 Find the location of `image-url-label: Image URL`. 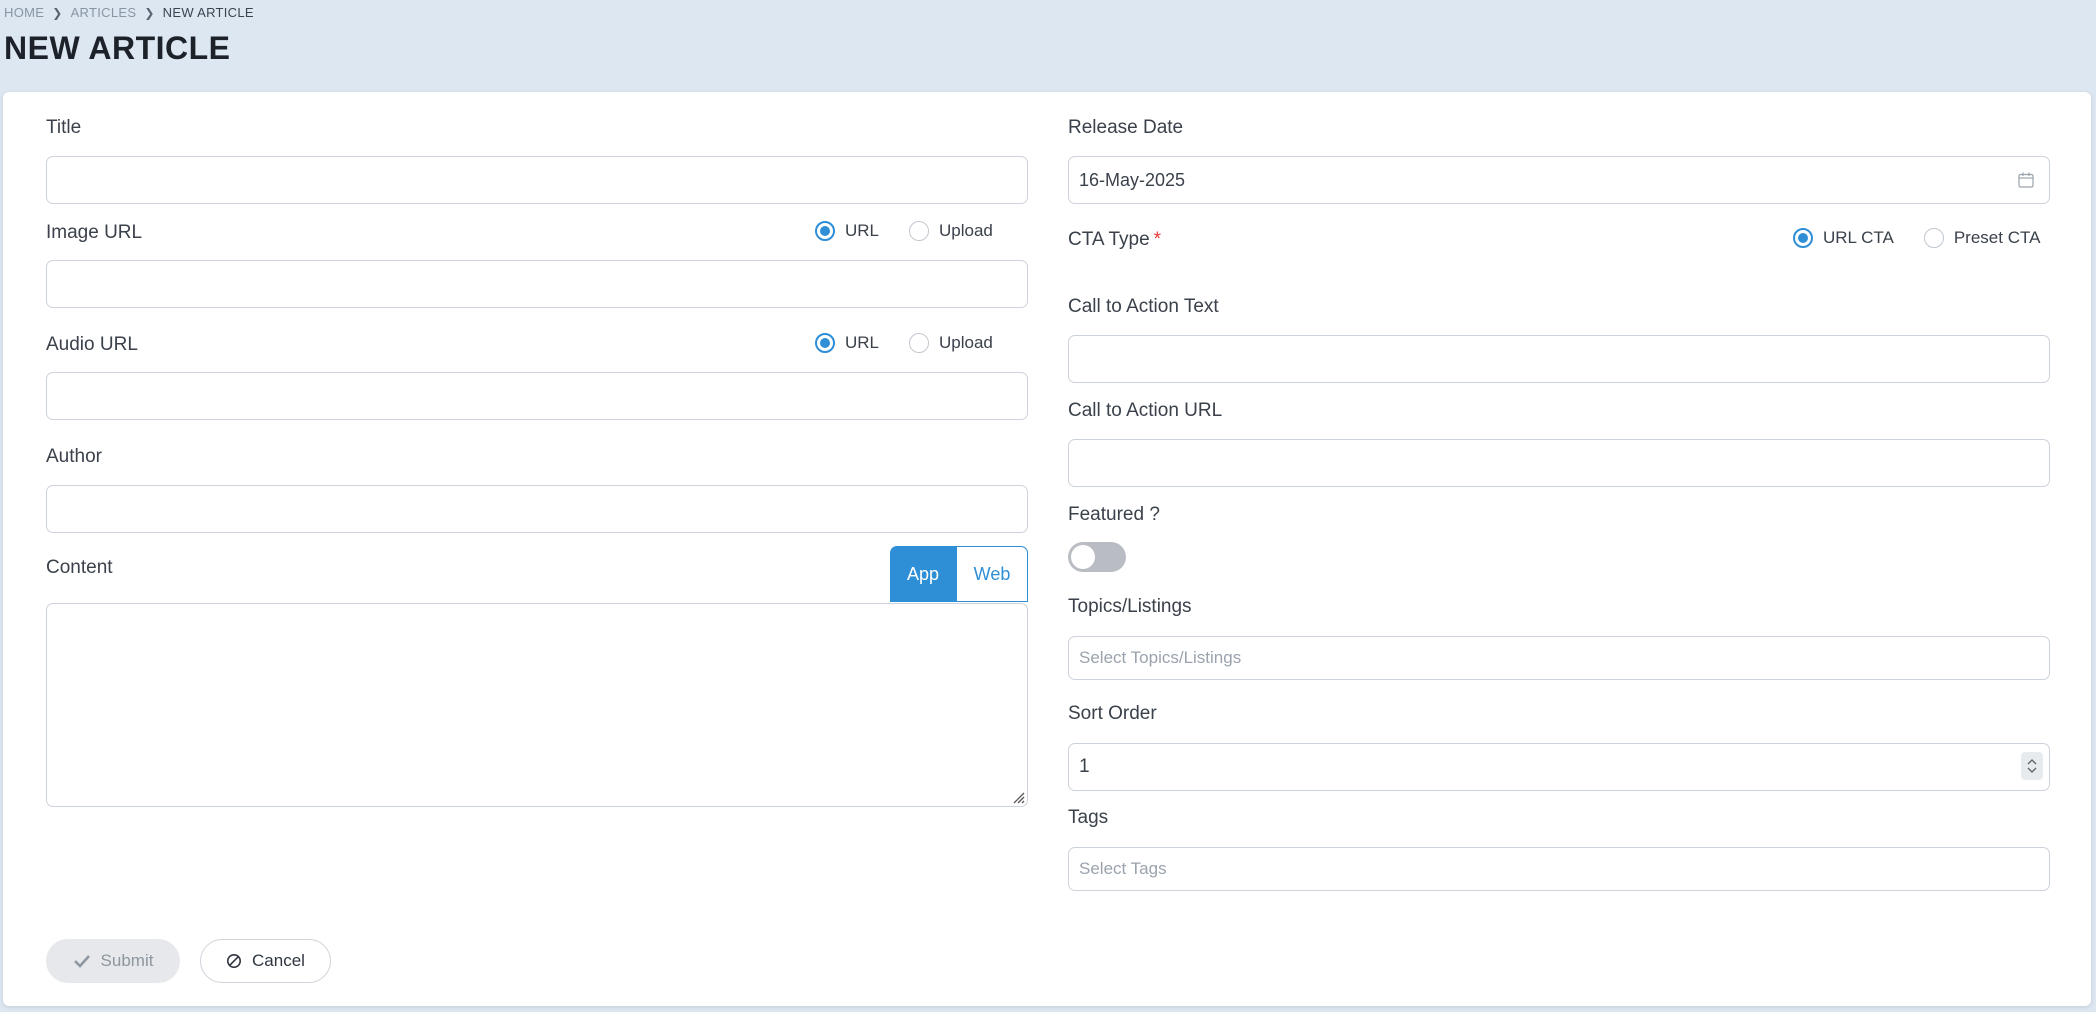

image-url-label: Image URL is located at coordinates (94, 232).